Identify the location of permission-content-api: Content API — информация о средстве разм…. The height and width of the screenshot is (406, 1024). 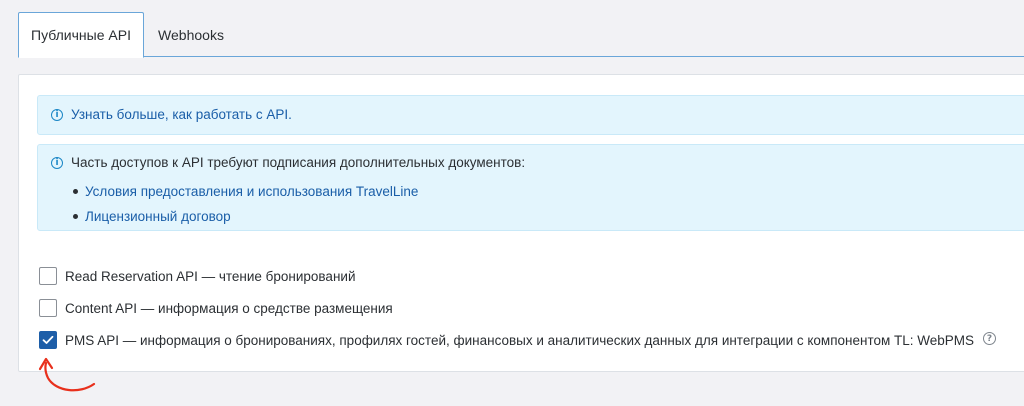
(216, 308).